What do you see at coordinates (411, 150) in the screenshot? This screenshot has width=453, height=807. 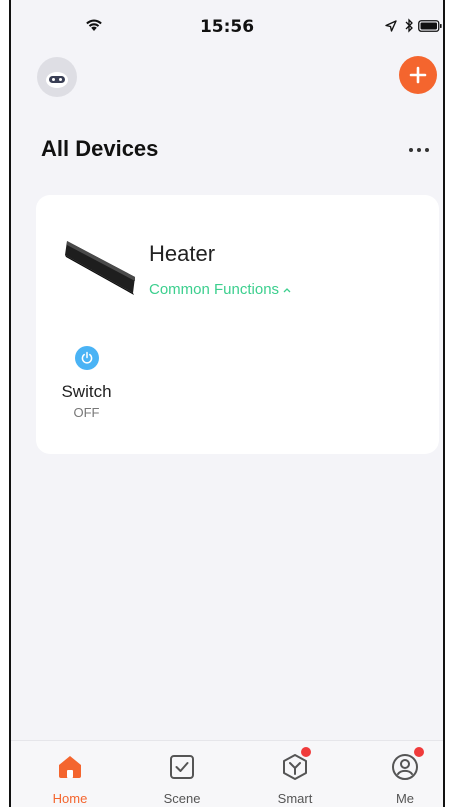 I see `more-dots-icon` at bounding box center [411, 150].